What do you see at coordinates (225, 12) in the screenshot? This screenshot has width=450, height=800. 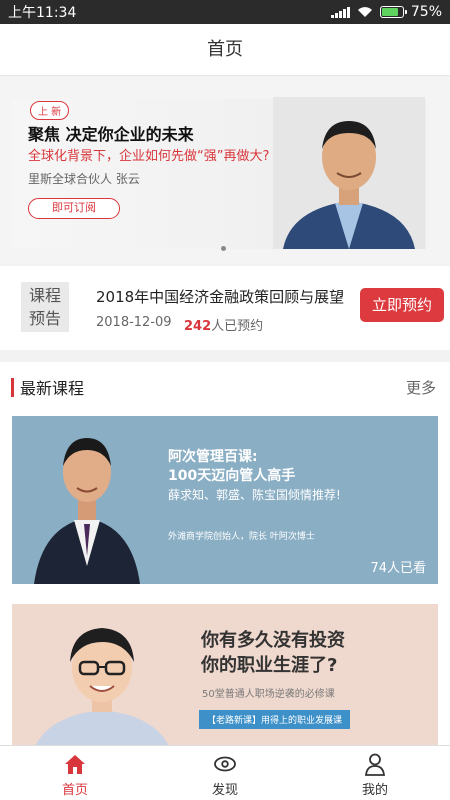 I see `status-bar: 上午11:34 75%` at bounding box center [225, 12].